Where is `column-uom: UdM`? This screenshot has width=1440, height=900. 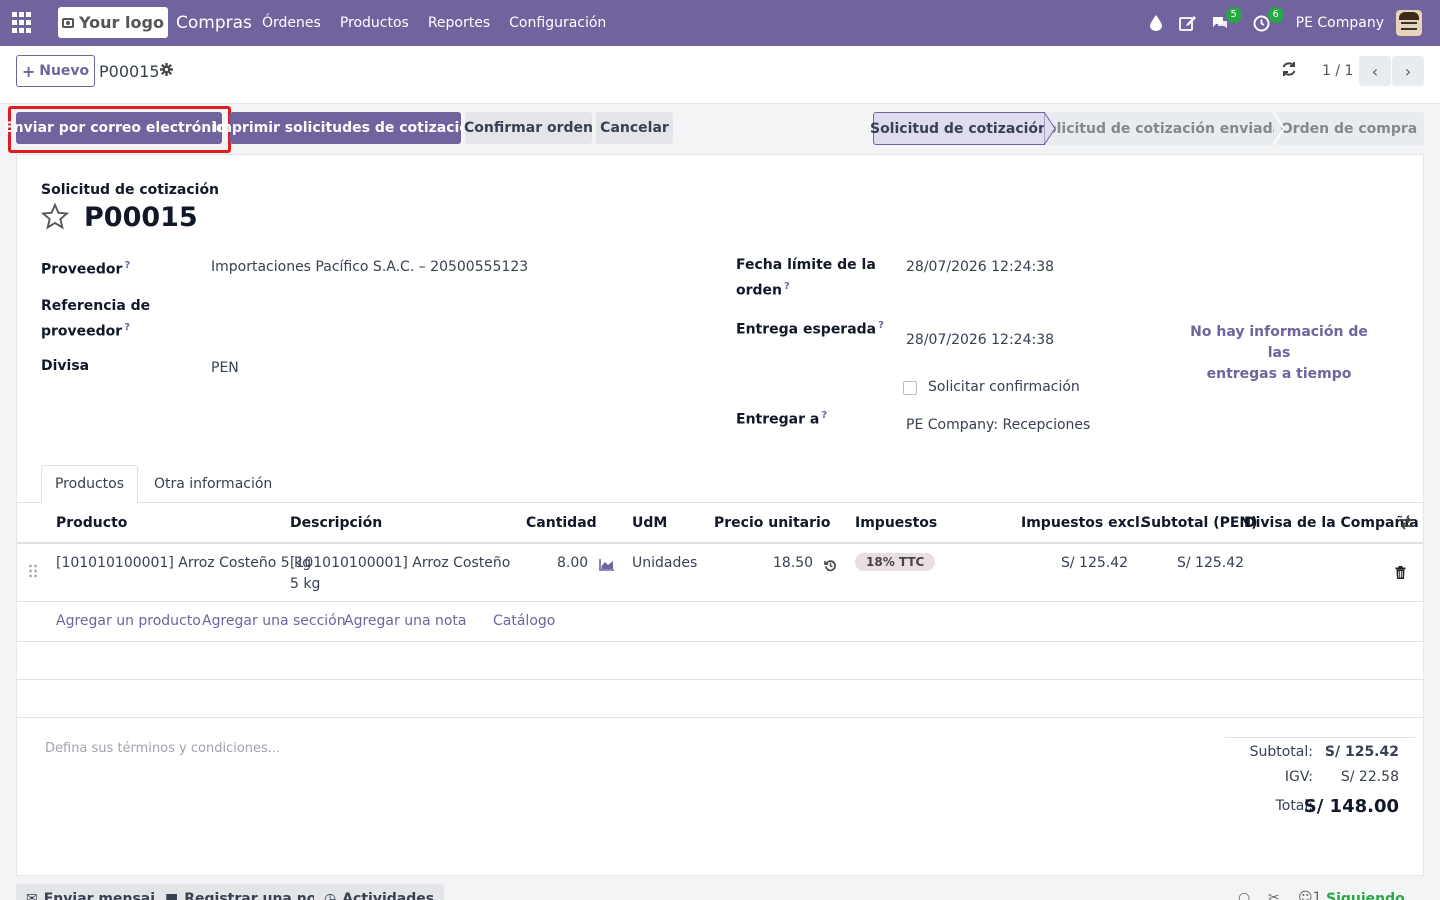 column-uom: UdM is located at coordinates (649, 523).